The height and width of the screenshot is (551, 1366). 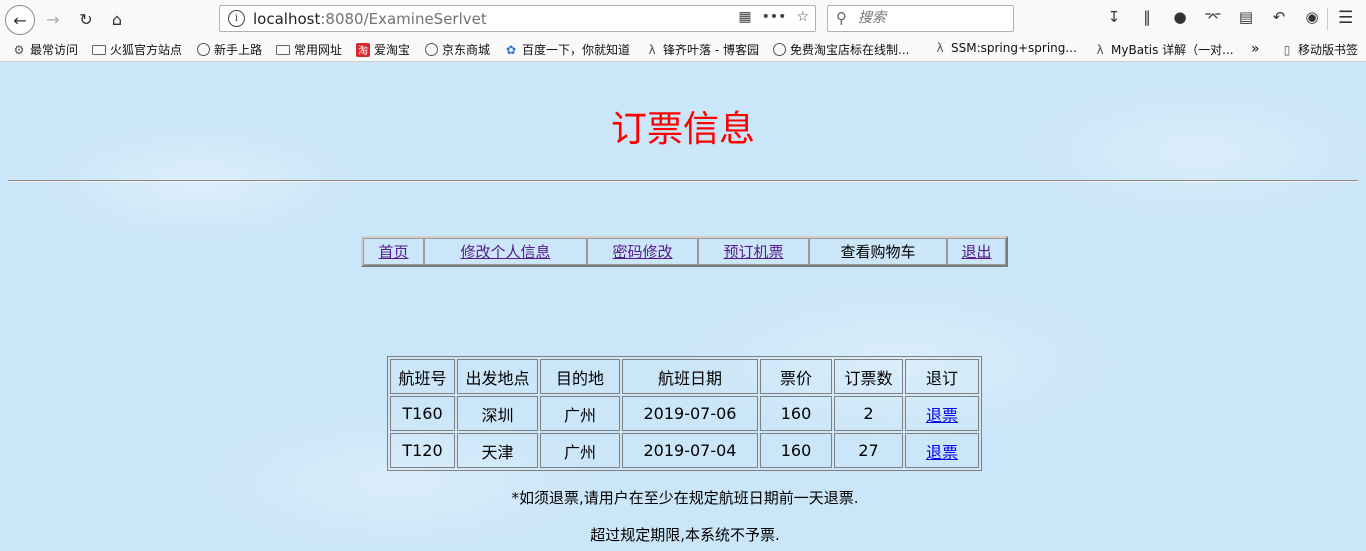 I want to click on page-actions-icon: •••, so click(x=774, y=17).